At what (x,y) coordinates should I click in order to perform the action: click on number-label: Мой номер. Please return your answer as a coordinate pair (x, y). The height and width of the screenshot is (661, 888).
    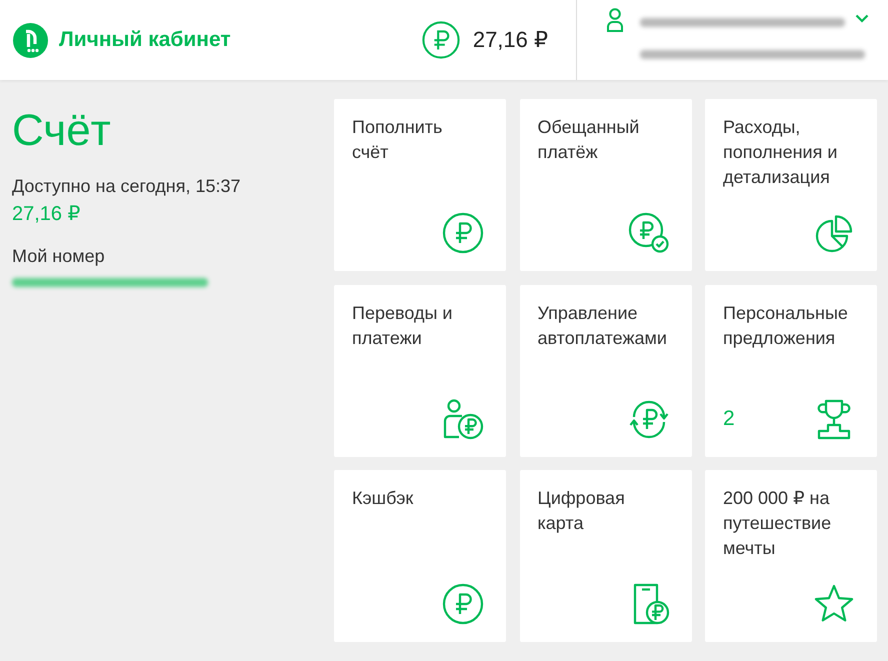
    Looking at the image, I should click on (58, 256).